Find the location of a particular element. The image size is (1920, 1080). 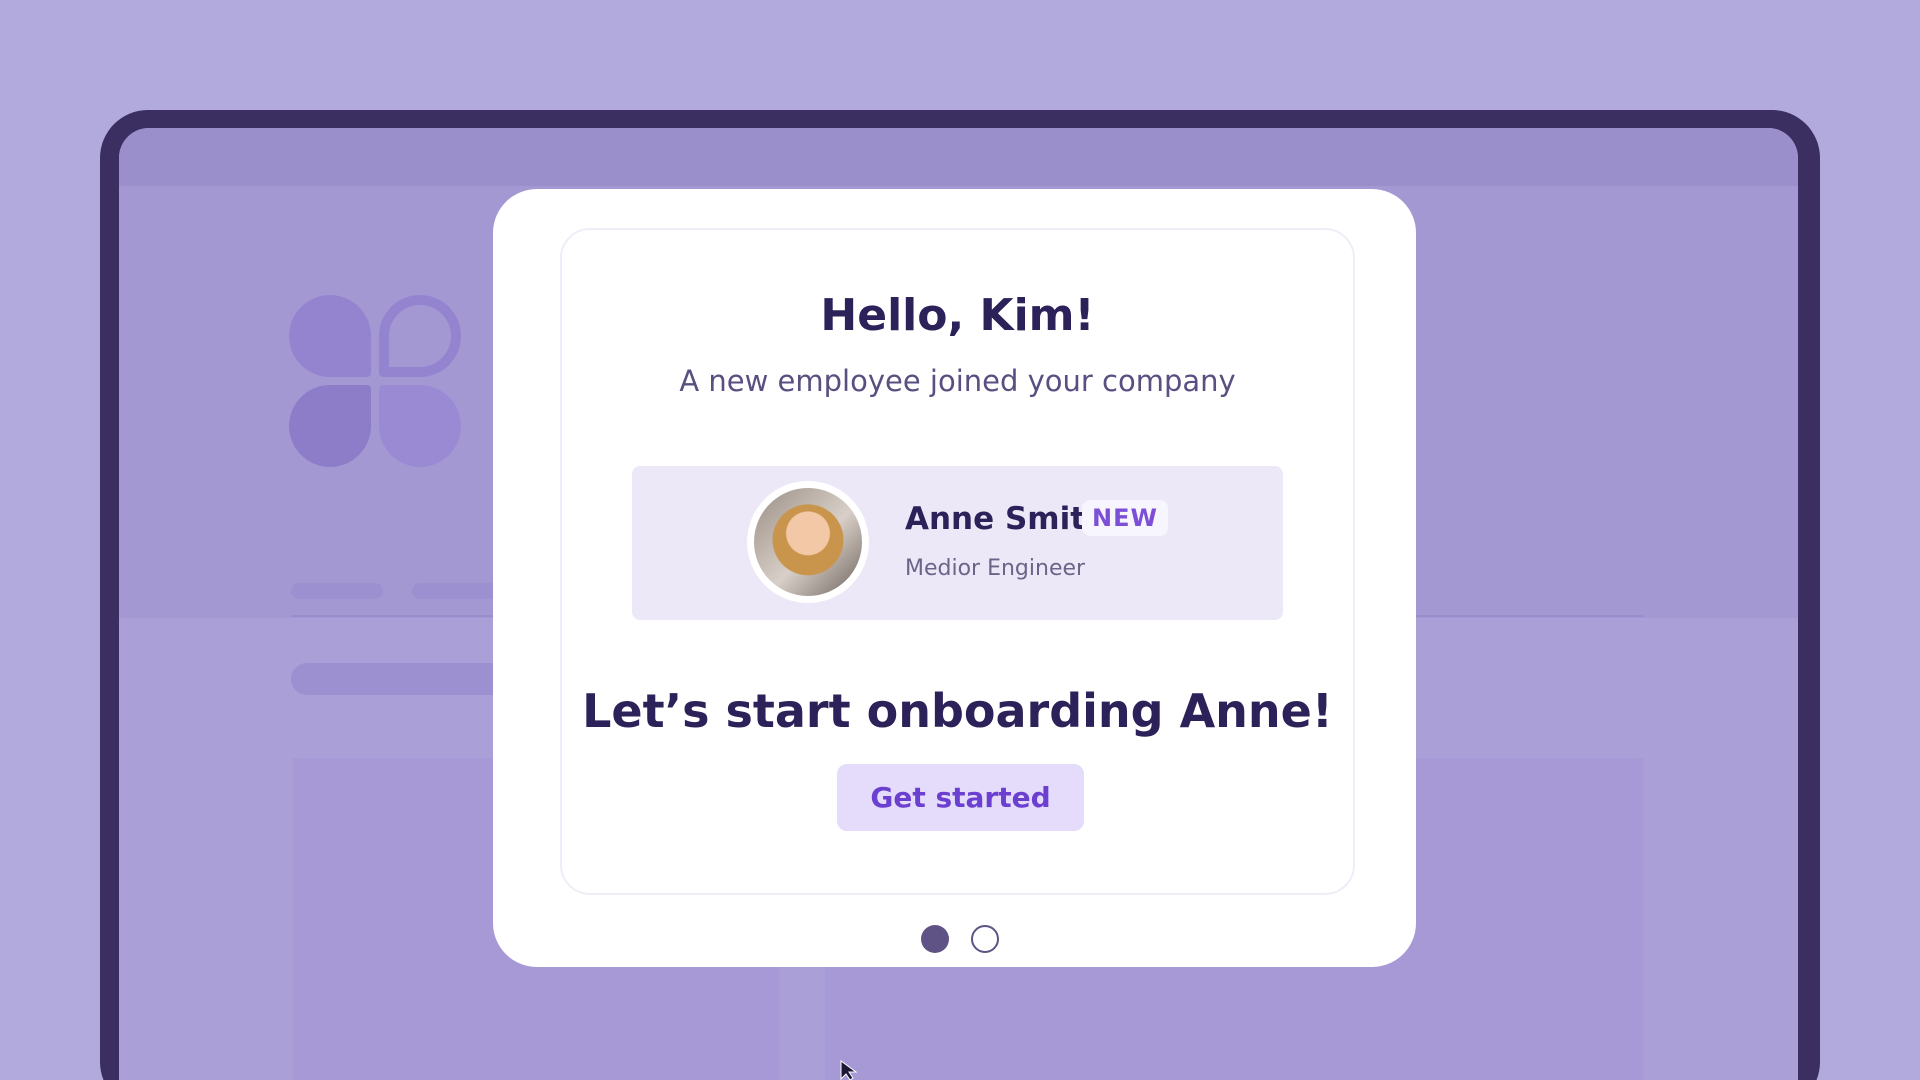

mouse-cursor-icon is located at coordinates (849, 1070).